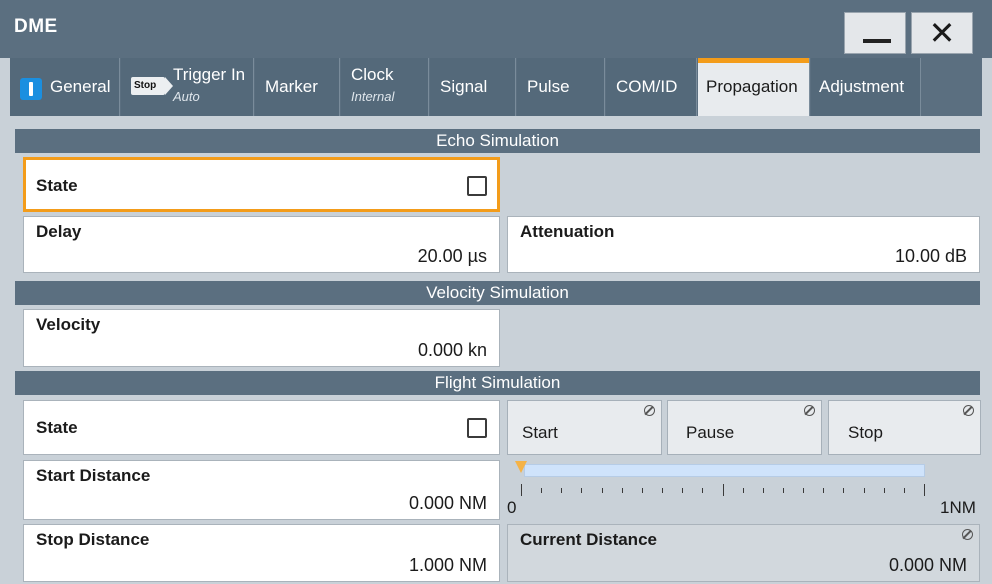  Describe the element at coordinates (31, 89) in the screenshot. I see `info-icon` at that location.